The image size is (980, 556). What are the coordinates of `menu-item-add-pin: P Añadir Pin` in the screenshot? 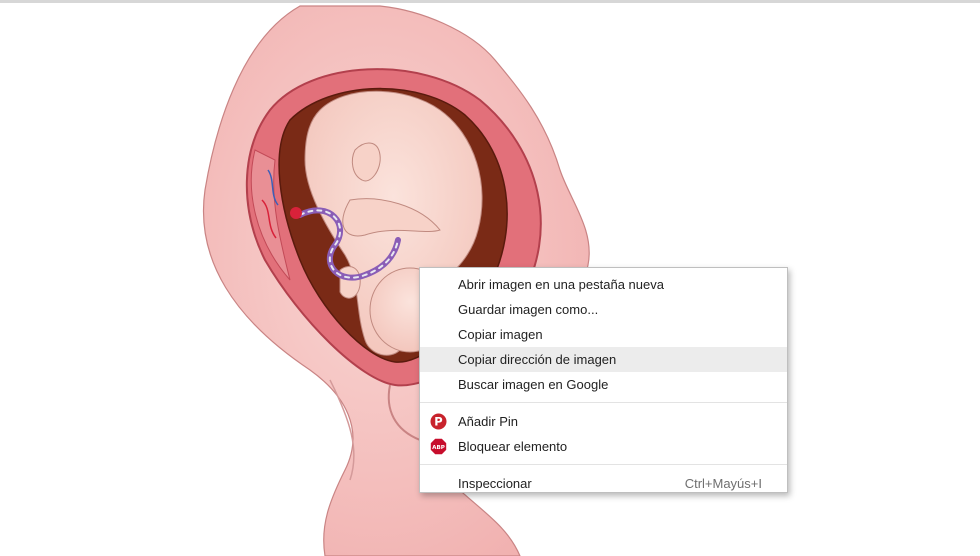 It's located at (603, 421).